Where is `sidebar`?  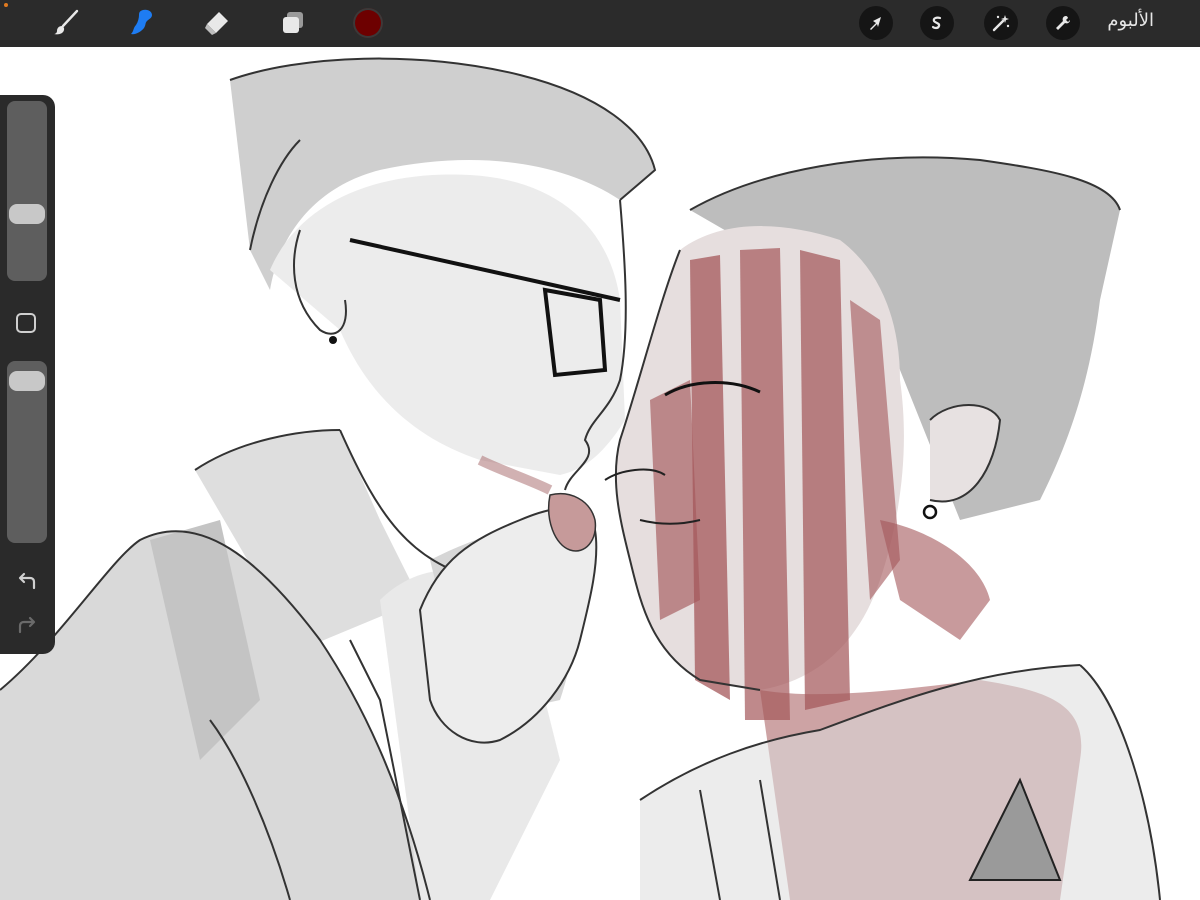
sidebar is located at coordinates (27, 374).